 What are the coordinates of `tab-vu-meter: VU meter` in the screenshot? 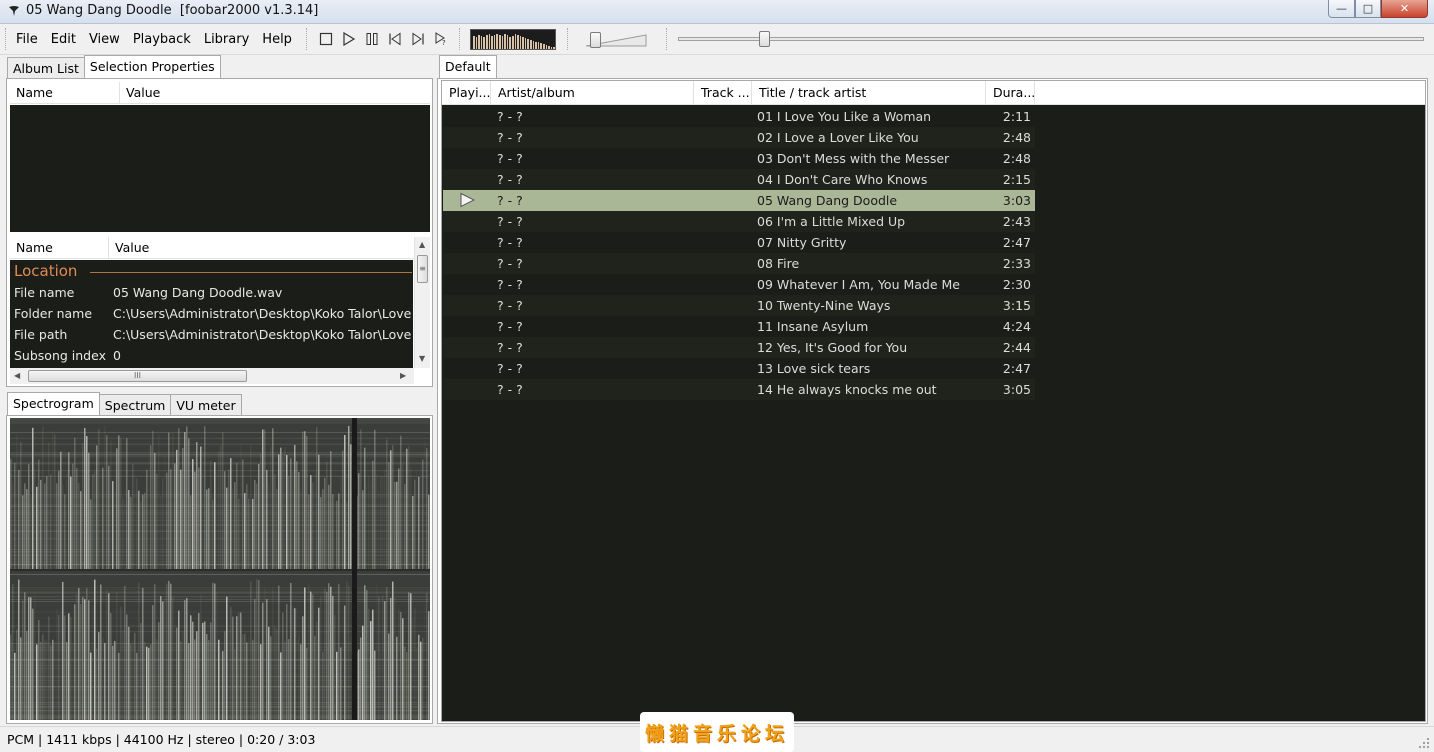 It's located at (206, 404).